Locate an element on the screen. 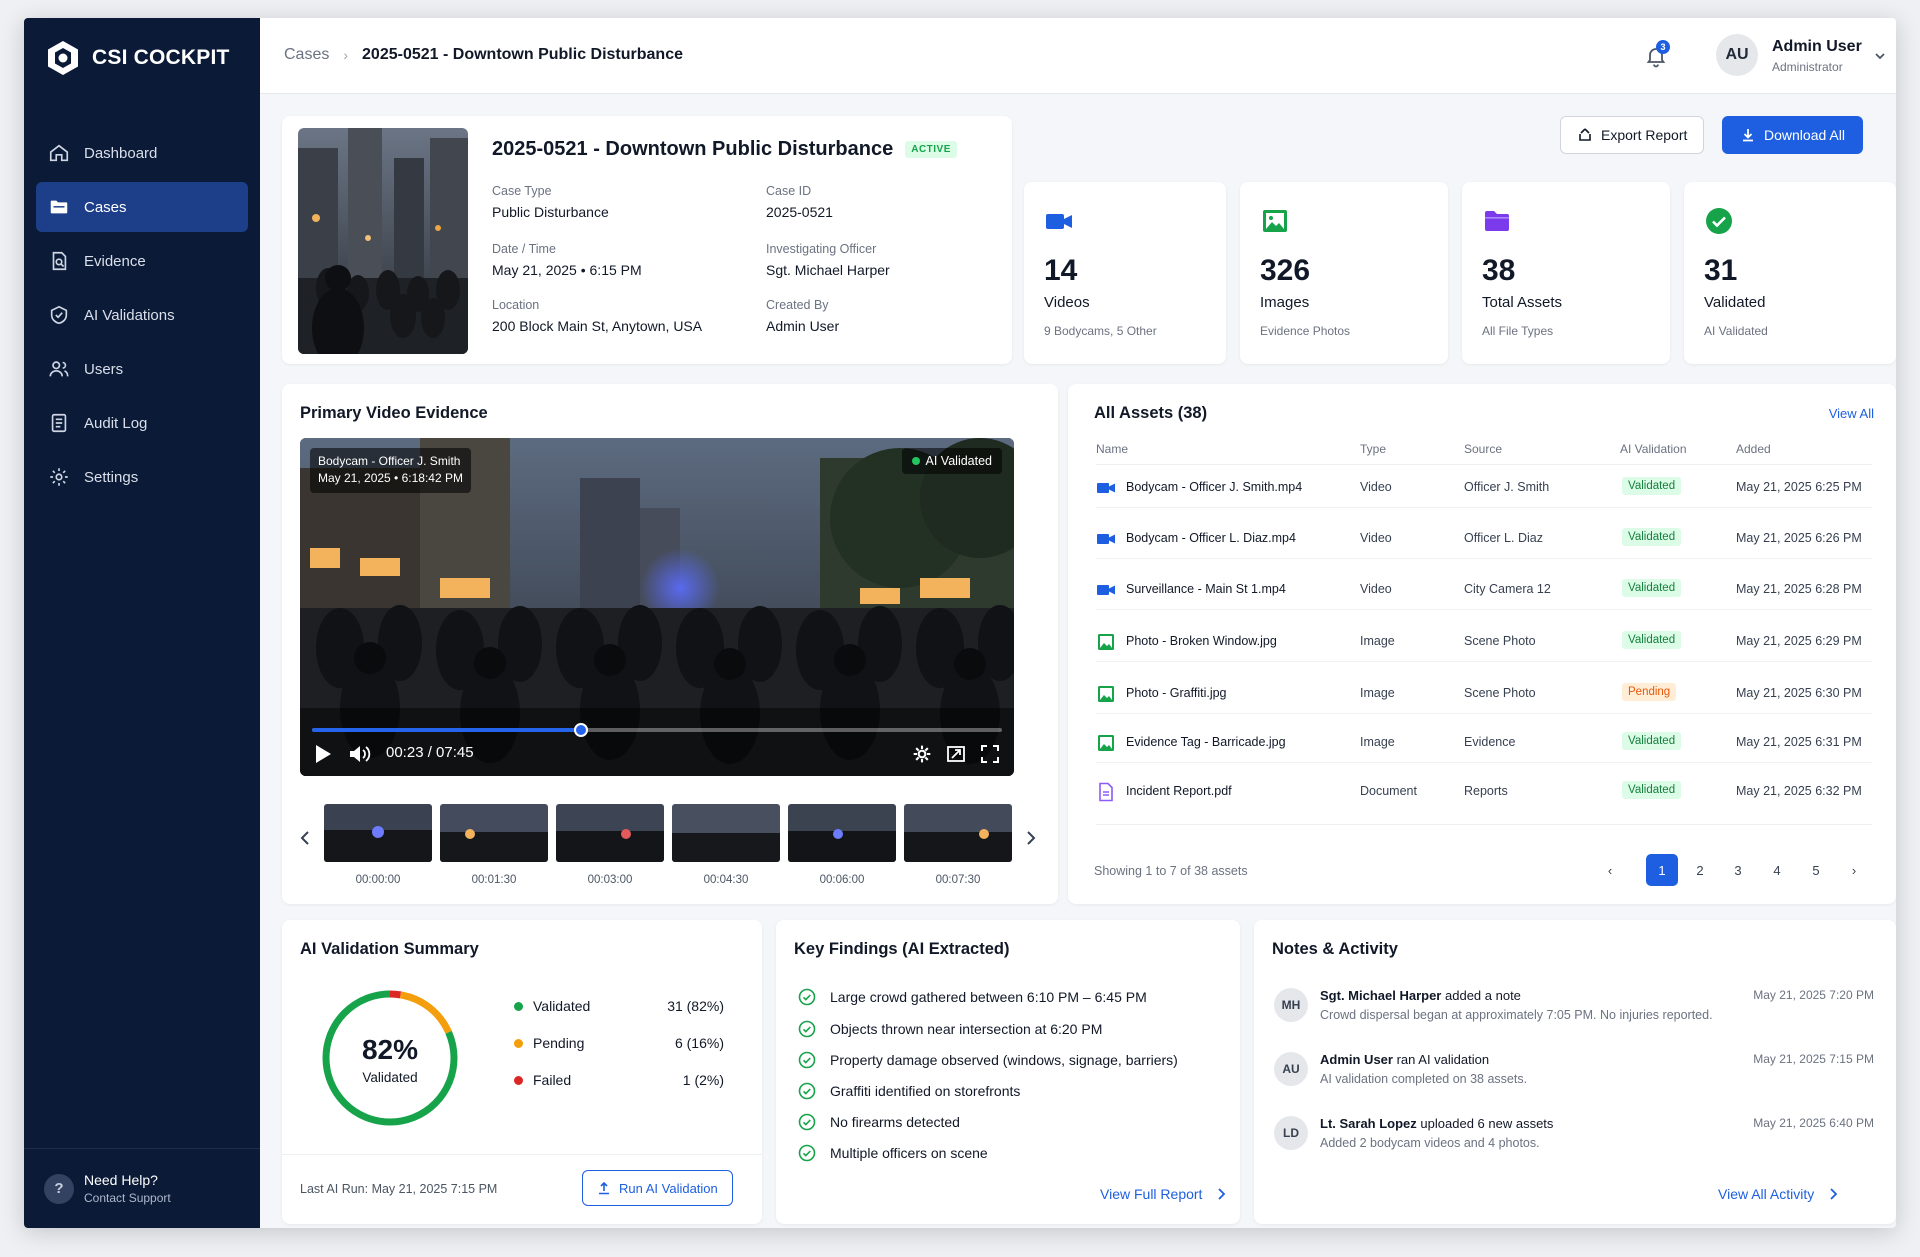 The height and width of the screenshot is (1257, 1920). asset-name: Surveillance - Main St 1.mp4 is located at coordinates (1206, 589).